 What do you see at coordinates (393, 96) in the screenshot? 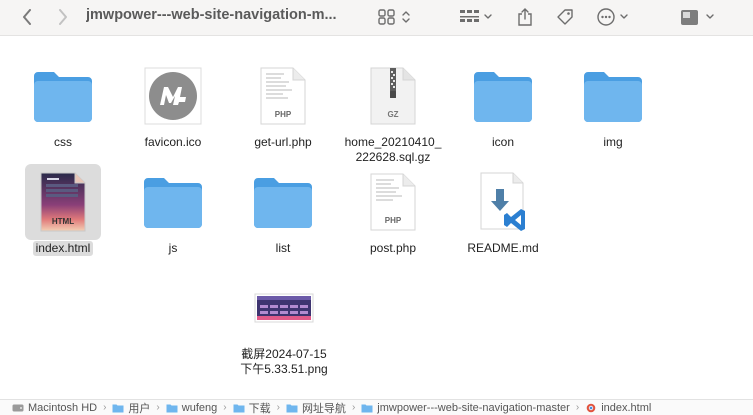
I see `archive-file-icon: GZ` at bounding box center [393, 96].